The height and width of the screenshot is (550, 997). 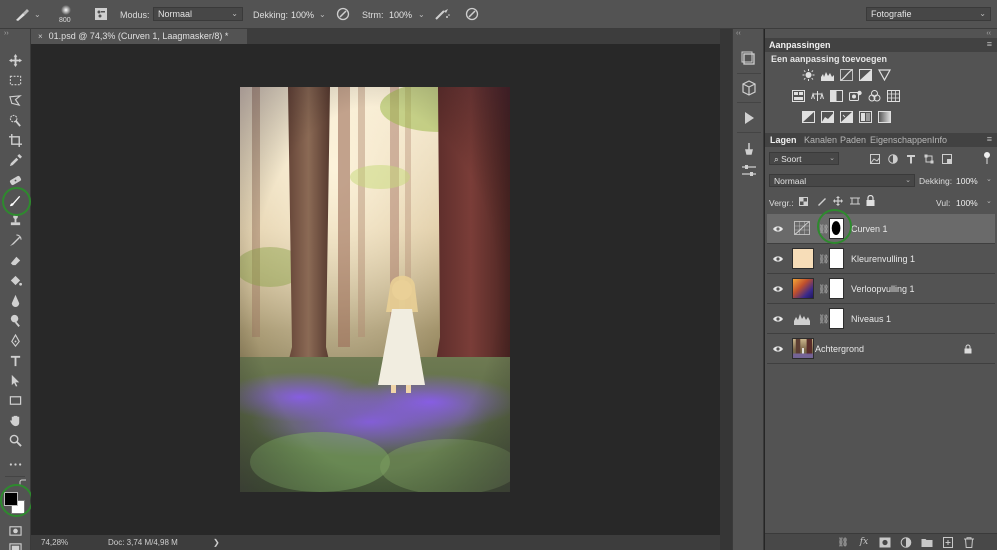 What do you see at coordinates (749, 88) in the screenshot?
I see `3d-cube-icon` at bounding box center [749, 88].